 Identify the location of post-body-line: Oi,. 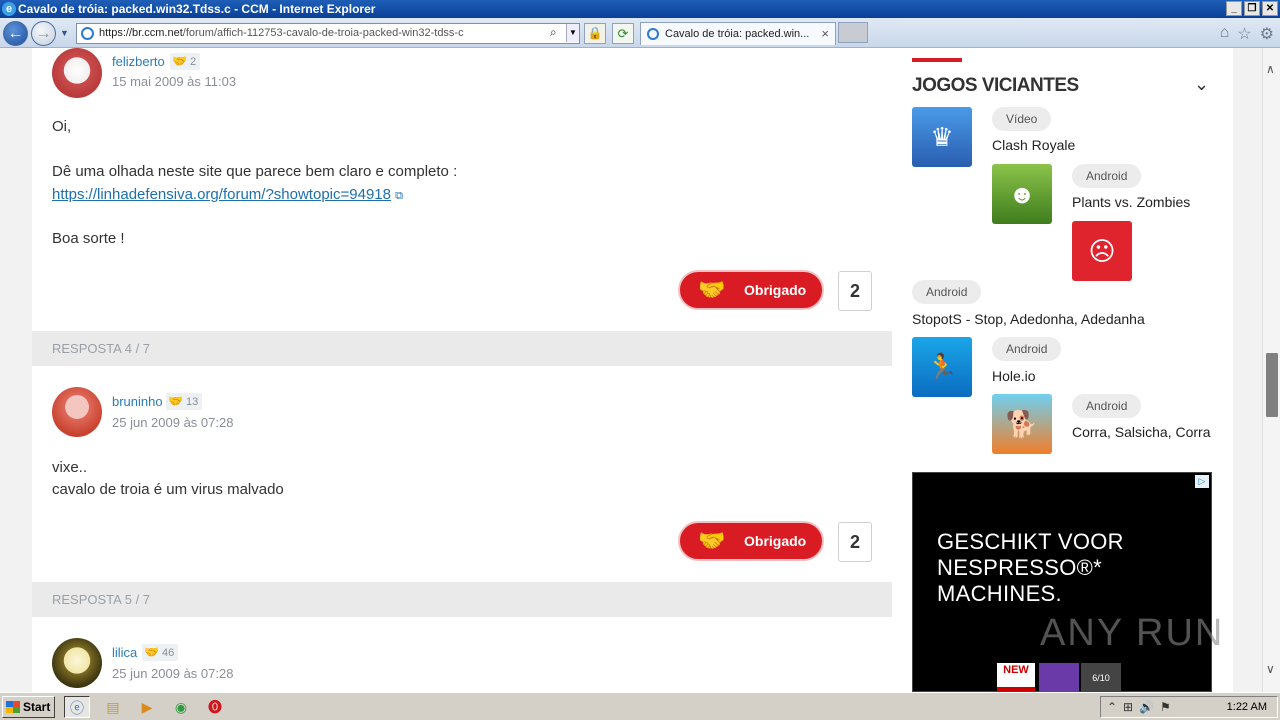
(62, 126).